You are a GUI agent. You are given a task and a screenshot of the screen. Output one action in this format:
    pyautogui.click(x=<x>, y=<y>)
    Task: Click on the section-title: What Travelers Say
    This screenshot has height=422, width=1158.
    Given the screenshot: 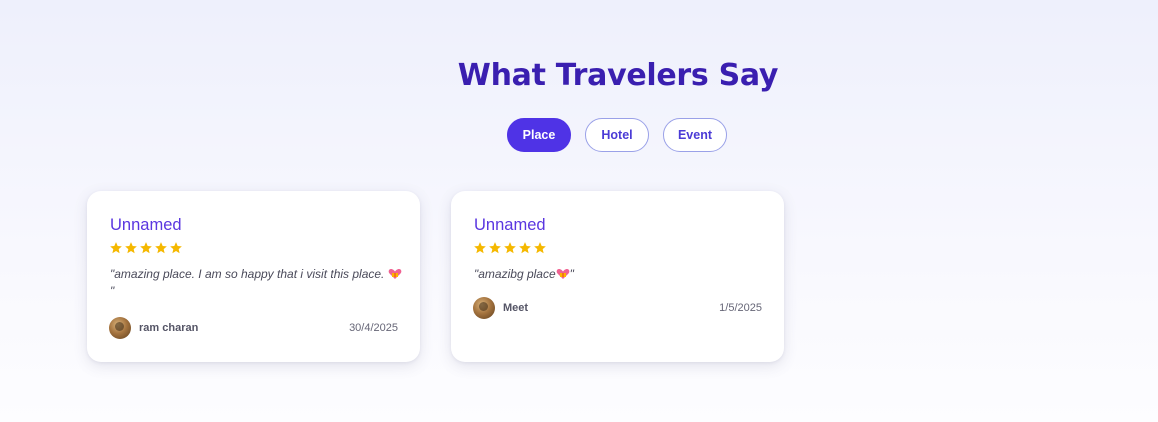 What is the action you would take?
    pyautogui.click(x=618, y=75)
    